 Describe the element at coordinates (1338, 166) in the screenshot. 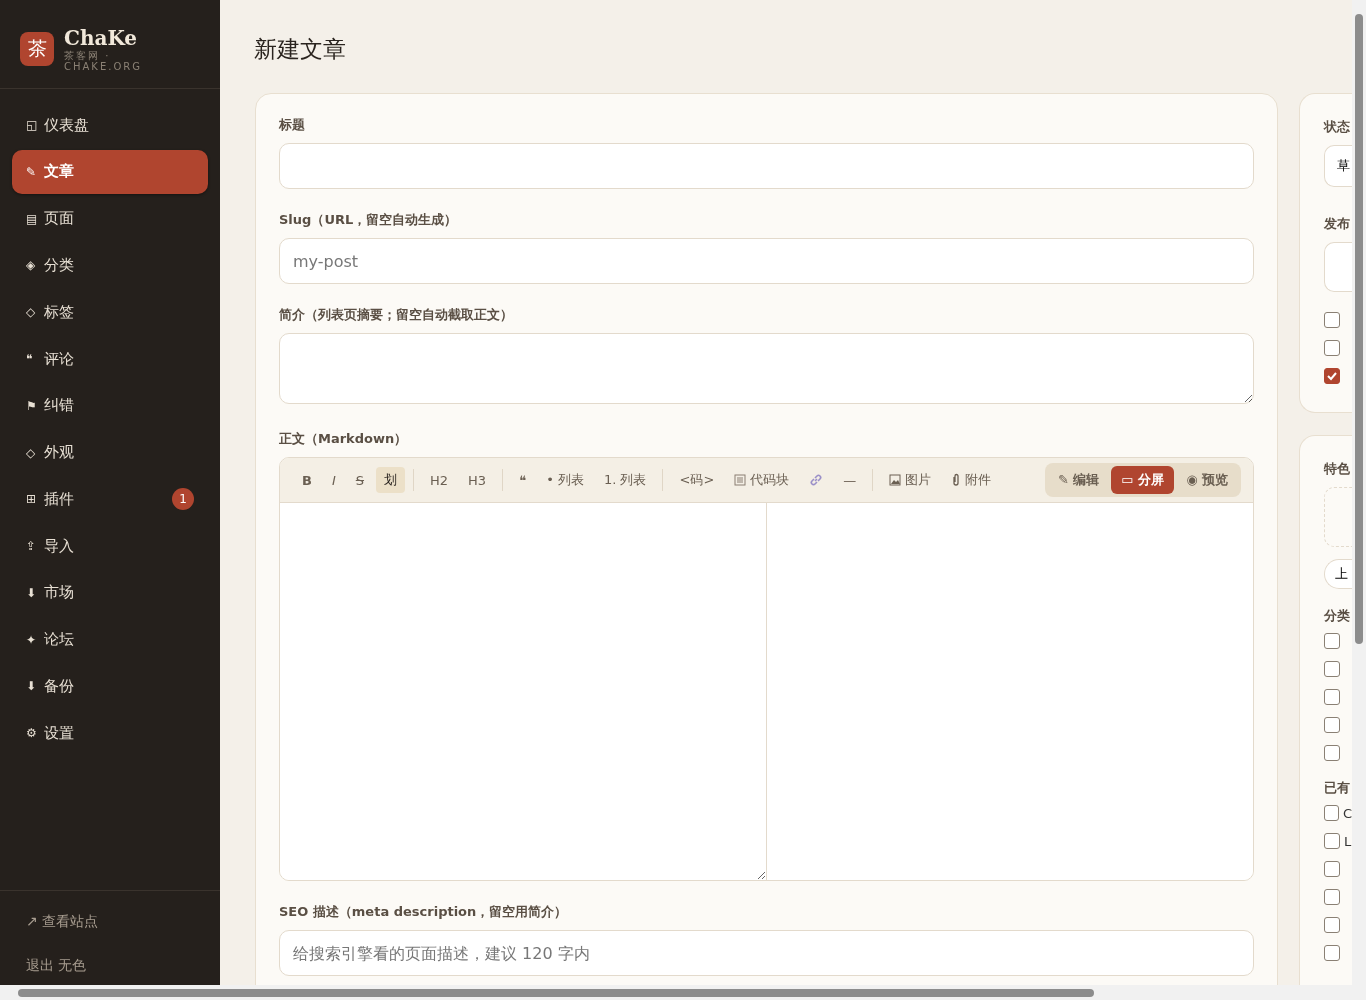

I see `status-select: 草` at that location.